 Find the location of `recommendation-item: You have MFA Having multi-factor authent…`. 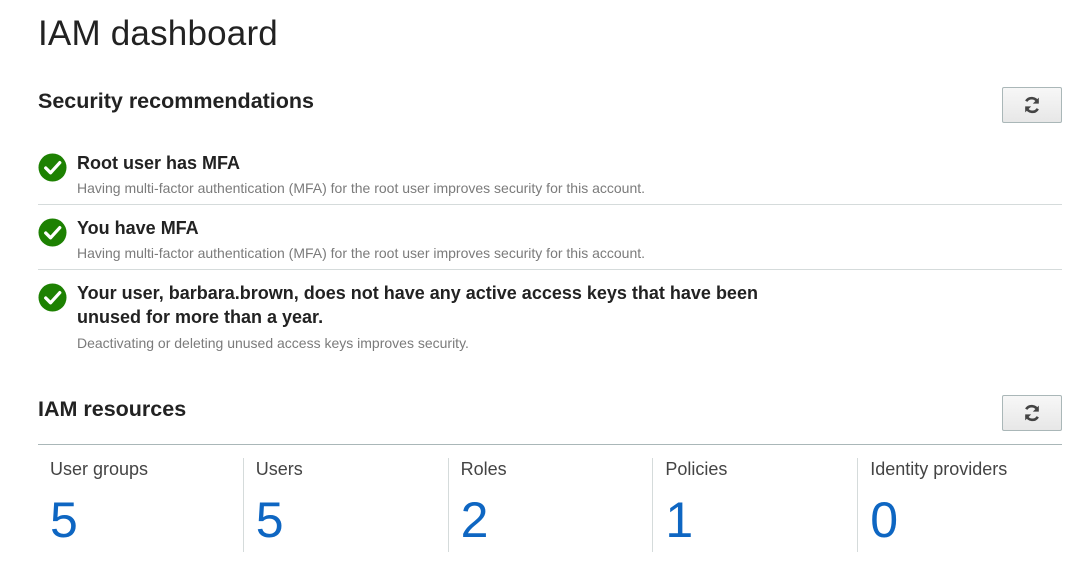

recommendation-item: You have MFA Having multi-factor authent… is located at coordinates (550, 237).